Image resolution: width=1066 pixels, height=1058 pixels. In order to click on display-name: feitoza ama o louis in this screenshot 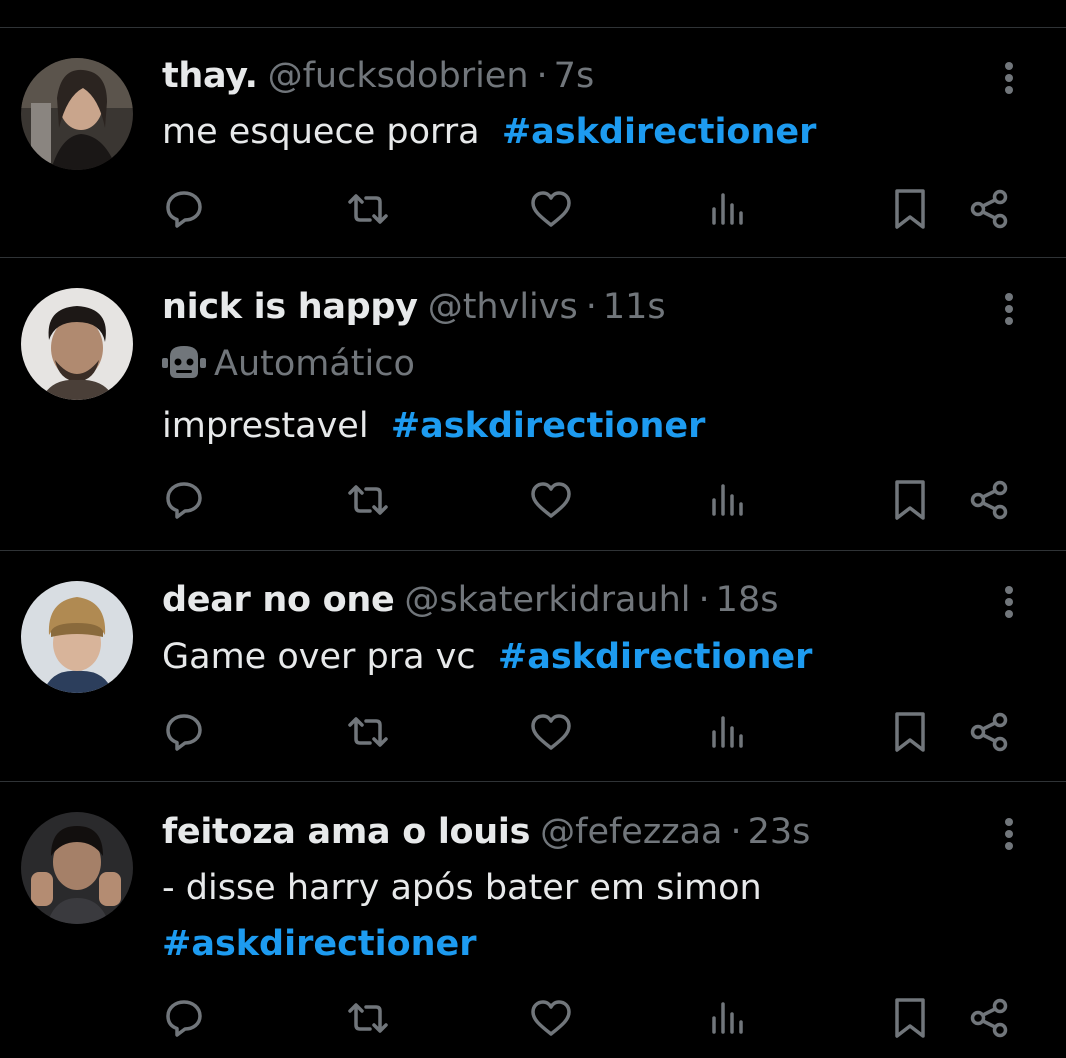, I will do `click(346, 832)`.